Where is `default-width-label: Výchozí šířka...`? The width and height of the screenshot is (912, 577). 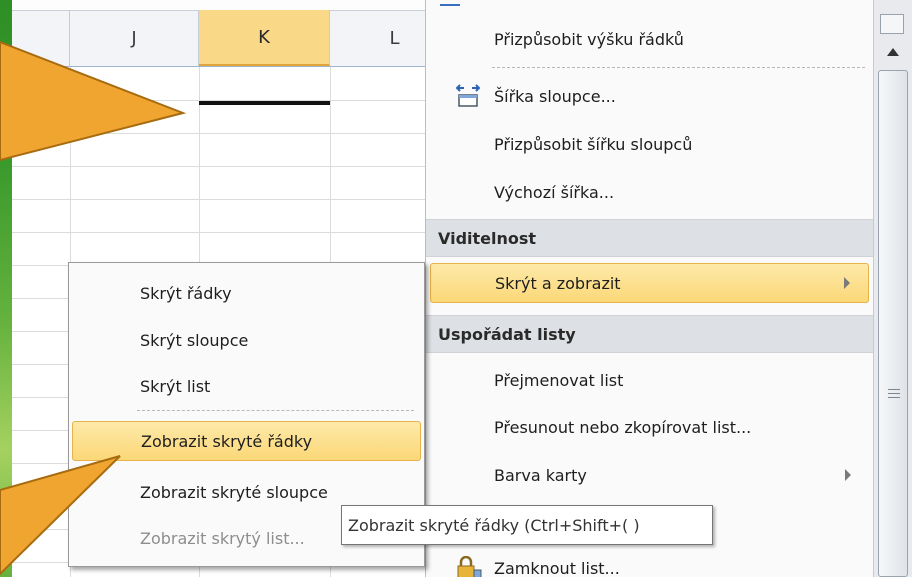
default-width-label: Výchozí šířka... is located at coordinates (554, 192).